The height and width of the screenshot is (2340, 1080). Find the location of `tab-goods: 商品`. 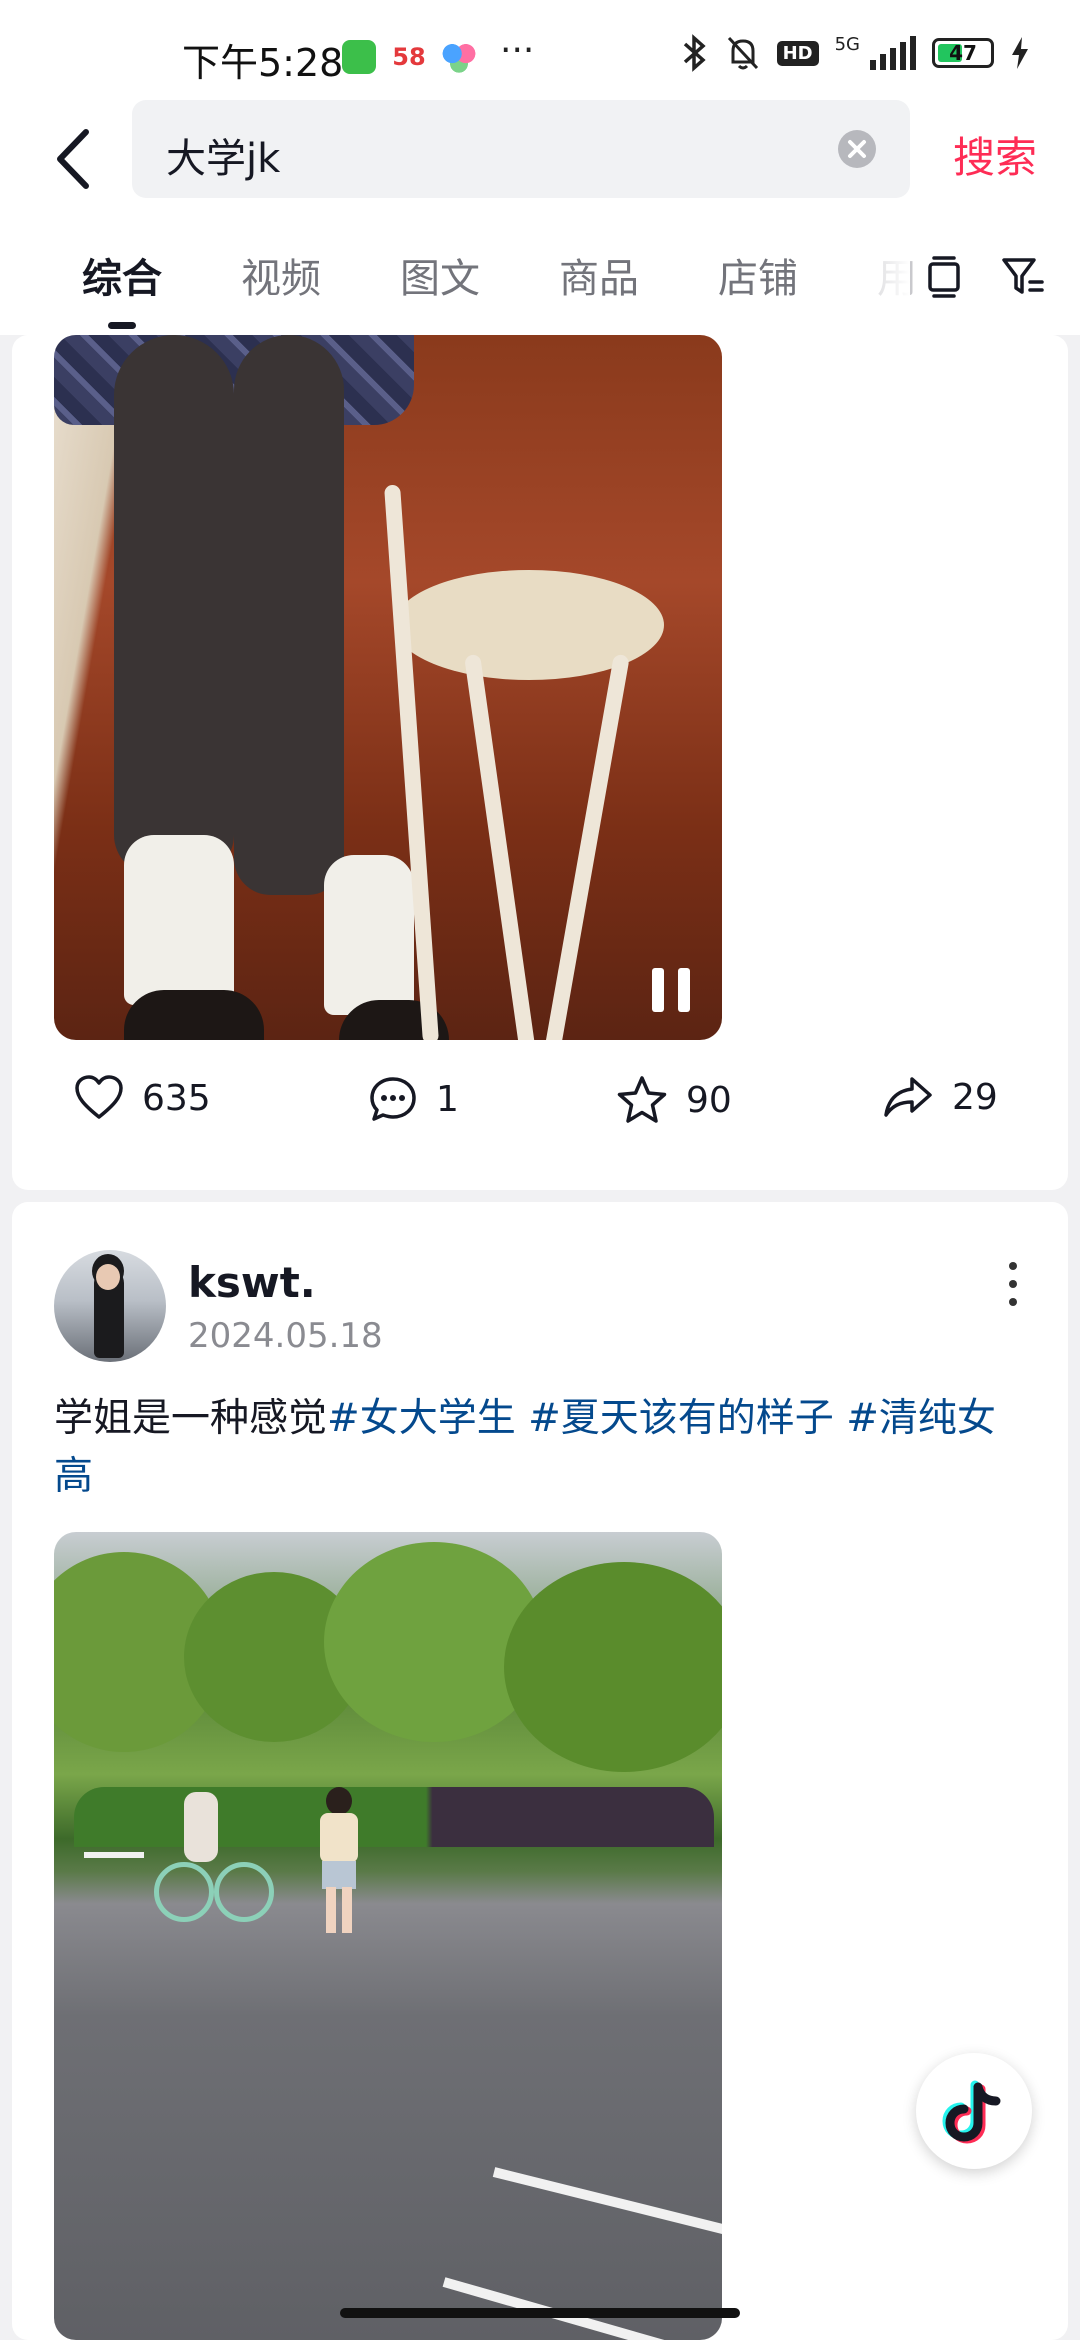

tab-goods: 商品 is located at coordinates (599, 275).